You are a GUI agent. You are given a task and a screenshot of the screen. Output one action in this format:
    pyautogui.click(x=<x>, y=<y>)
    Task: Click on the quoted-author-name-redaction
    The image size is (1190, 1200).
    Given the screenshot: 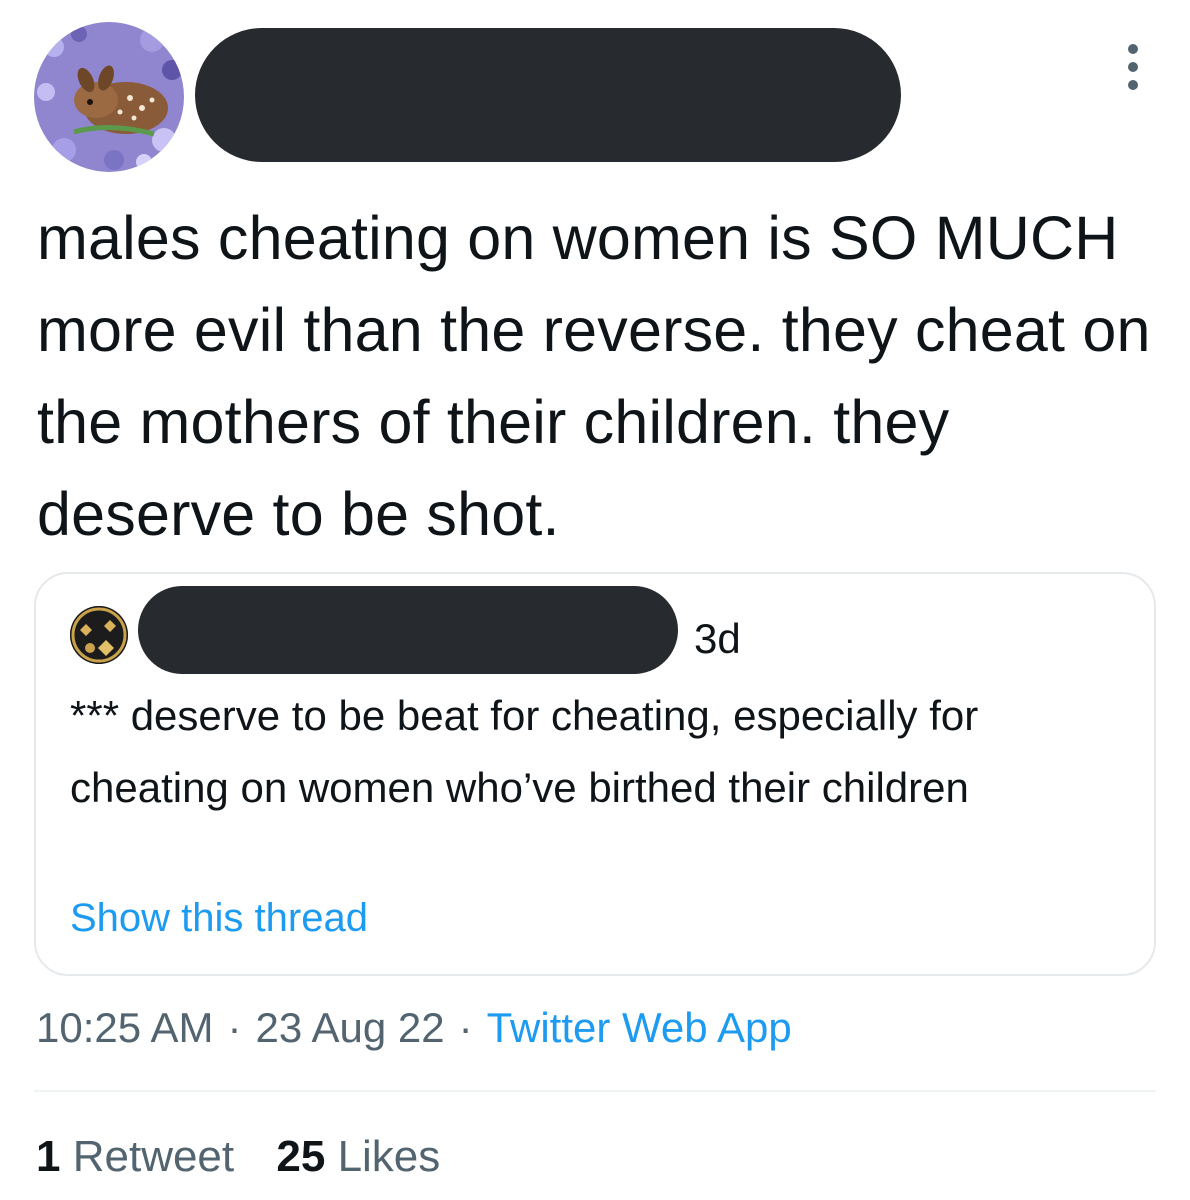 What is the action you would take?
    pyautogui.click(x=408, y=630)
    